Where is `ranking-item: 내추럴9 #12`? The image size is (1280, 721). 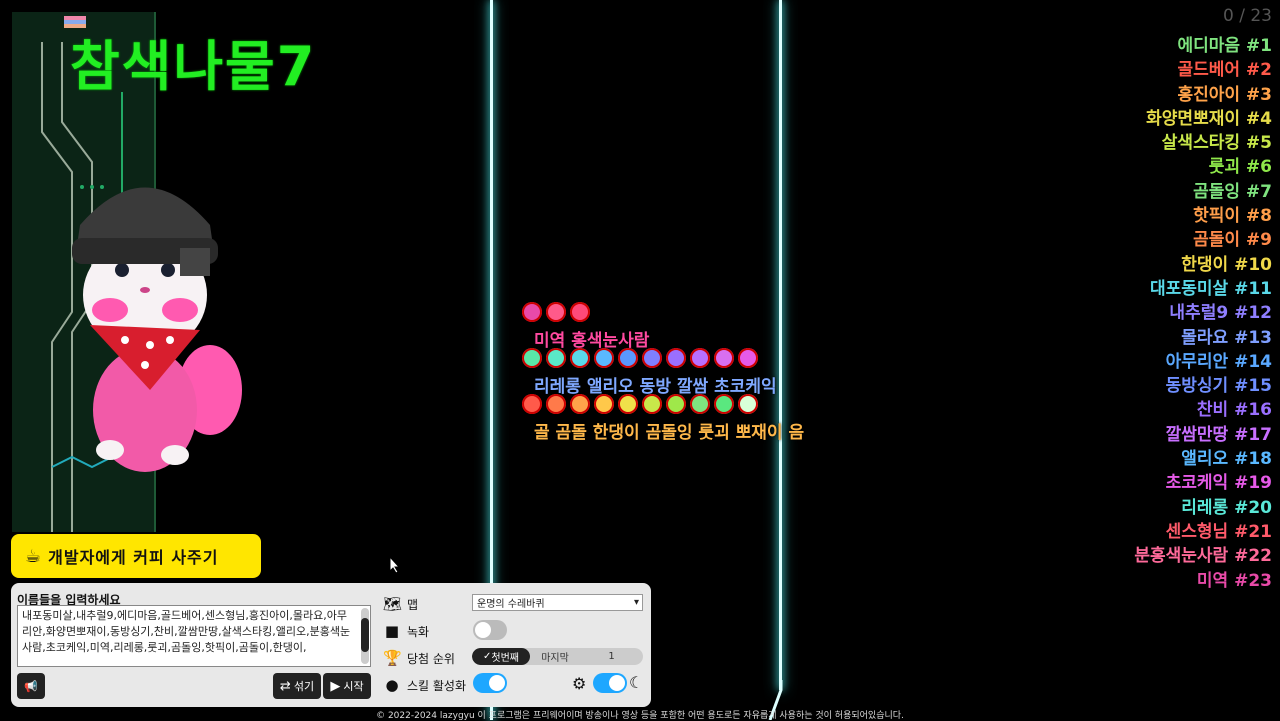
ranking-item: 내추럴9 #12 is located at coordinates (1220, 313).